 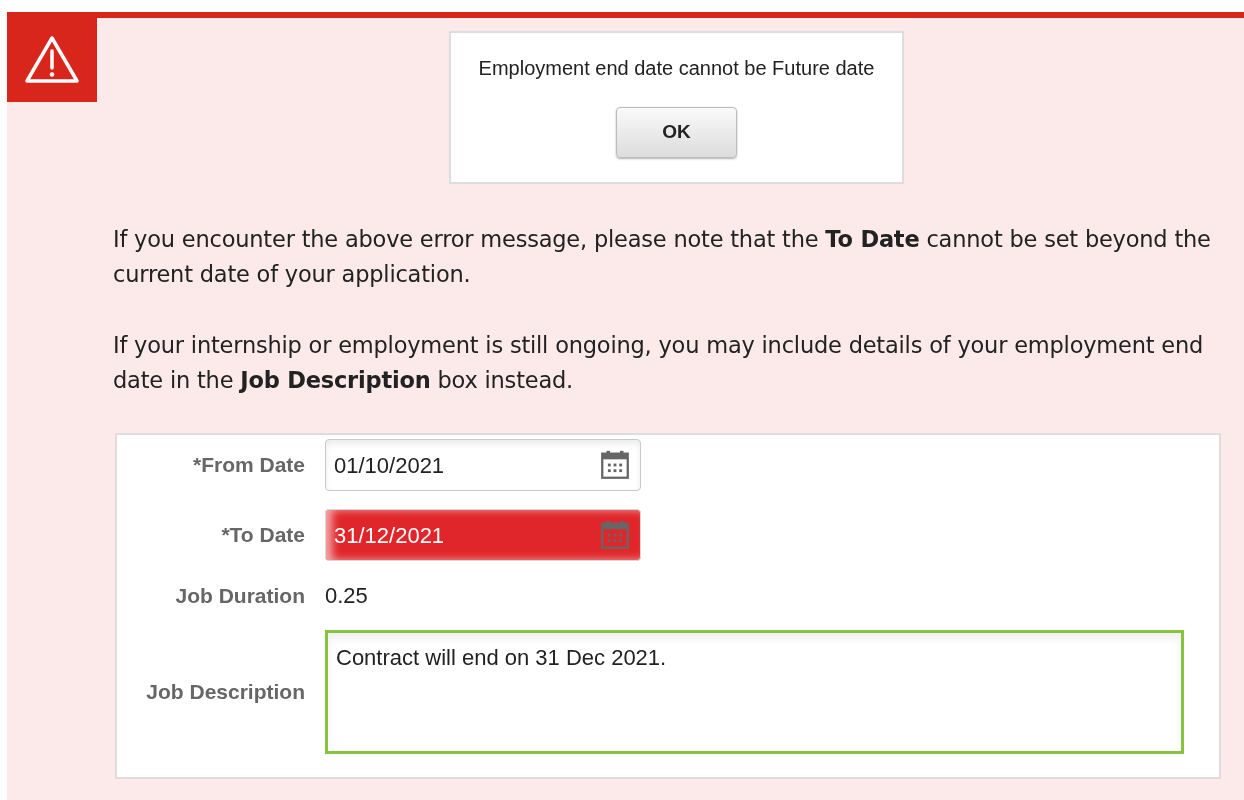 What do you see at coordinates (659, 363) in the screenshot?
I see `instruction-text: If your internship or employment is still ongoing, you may include details of your employment end date in the Job Description box instead.` at bounding box center [659, 363].